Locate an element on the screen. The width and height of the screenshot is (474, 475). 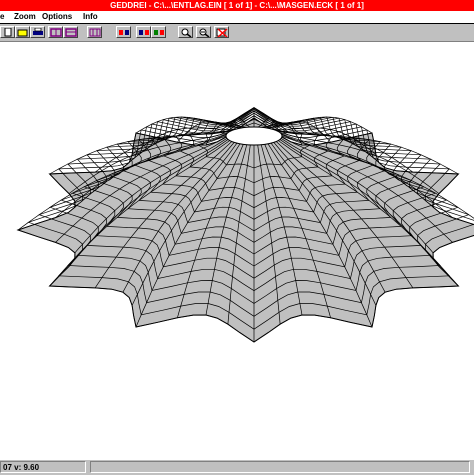
mesh-green-icon is located at coordinates (159, 32).